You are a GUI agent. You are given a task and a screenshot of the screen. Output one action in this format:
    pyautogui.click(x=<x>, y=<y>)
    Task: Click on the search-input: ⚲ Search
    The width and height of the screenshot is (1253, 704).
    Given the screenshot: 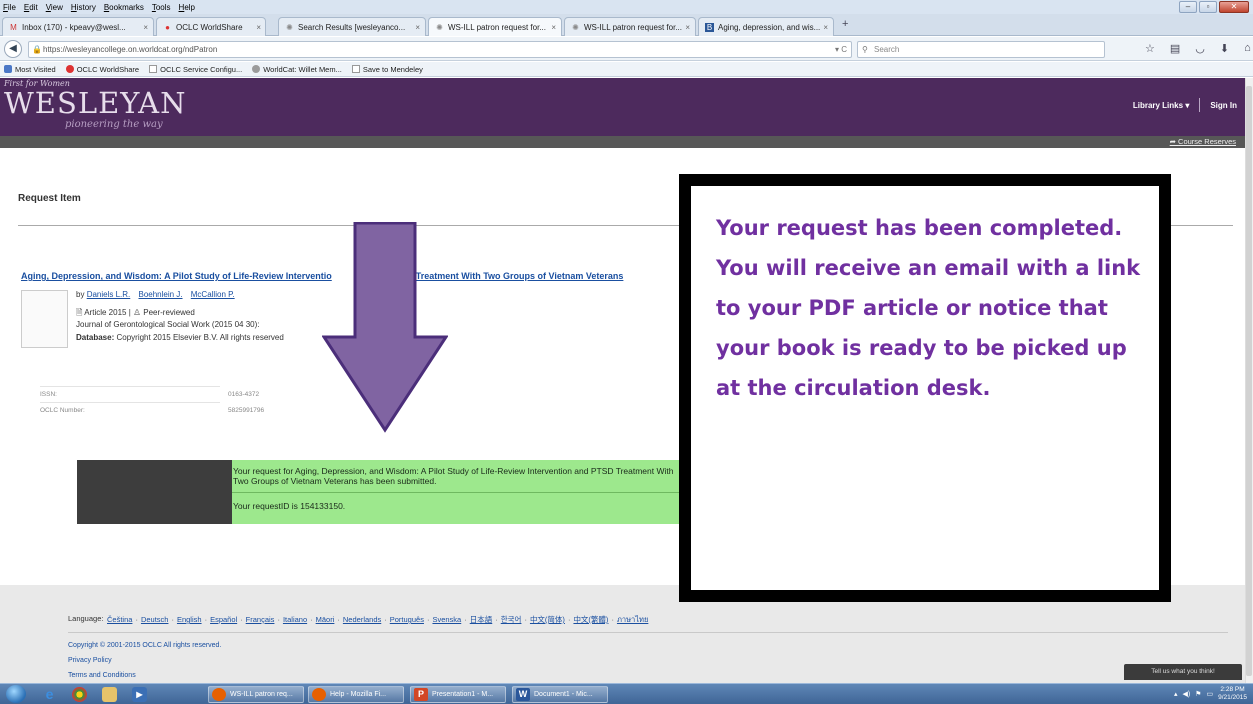 What is the action you would take?
    pyautogui.click(x=981, y=49)
    